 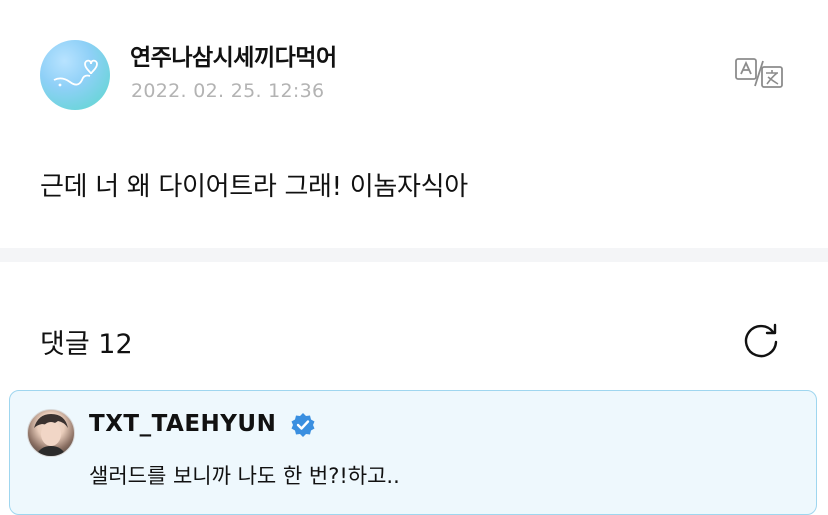 I want to click on post-body: 근데 너 왜 다이어트라 그래! 이놈자식아, so click(x=254, y=187).